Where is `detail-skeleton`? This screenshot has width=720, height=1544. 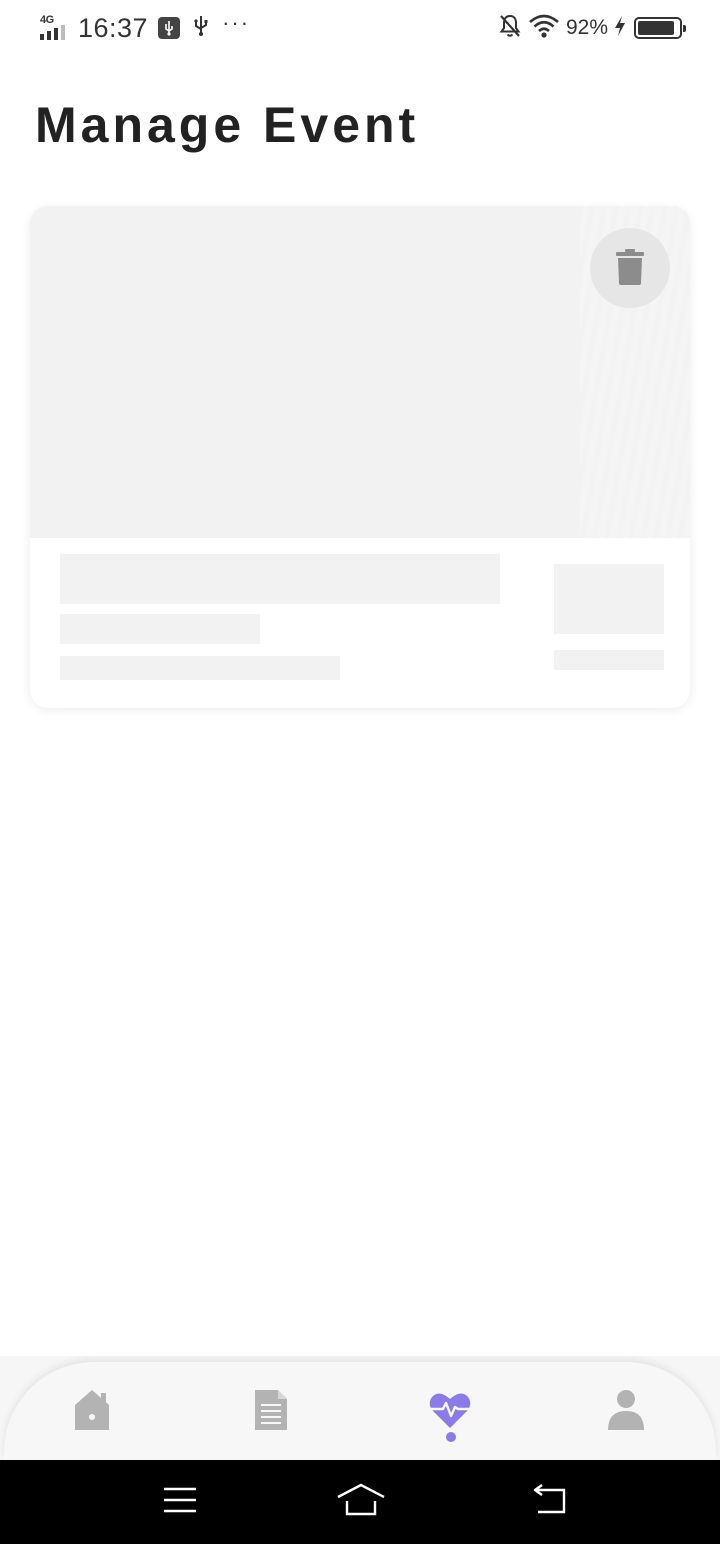 detail-skeleton is located at coordinates (200, 668).